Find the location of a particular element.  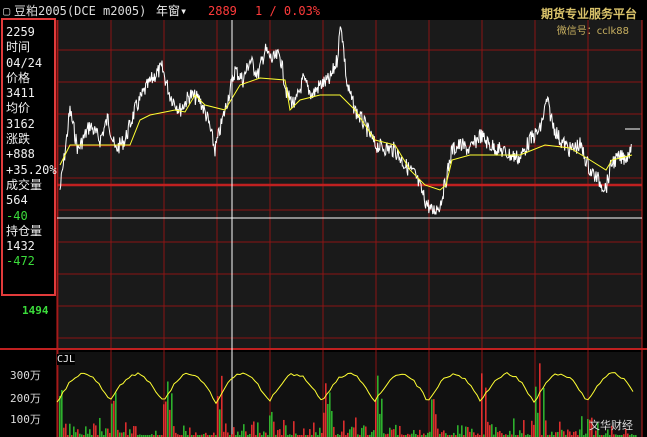

axis-lower-price: 1494 is located at coordinates (35, 310).